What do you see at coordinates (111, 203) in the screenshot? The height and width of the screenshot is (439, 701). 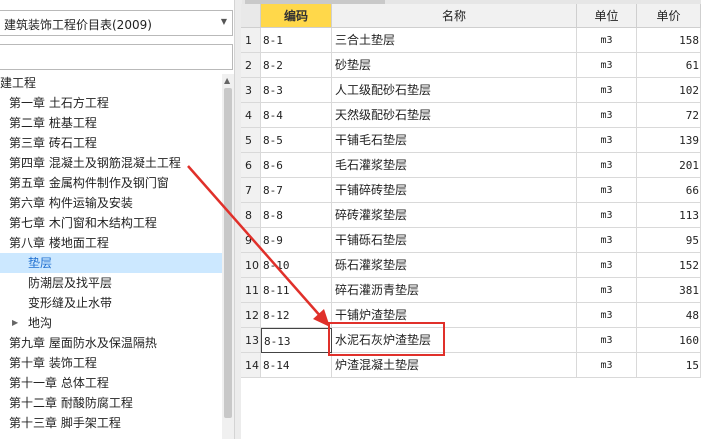 I see `tree-item: 第六章 构件运输及安装` at bounding box center [111, 203].